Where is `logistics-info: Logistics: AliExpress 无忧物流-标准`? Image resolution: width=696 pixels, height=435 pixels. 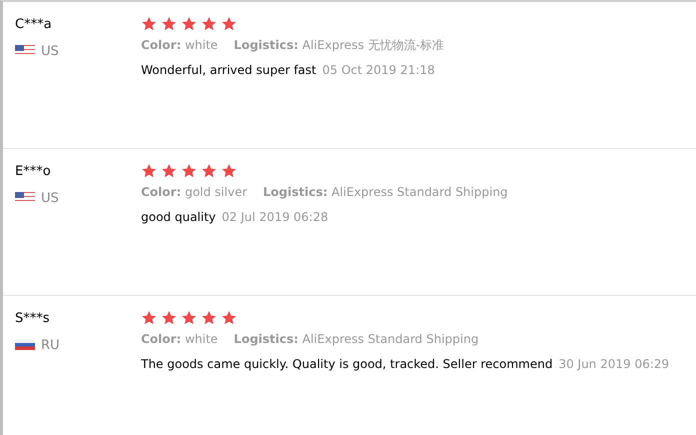
logistics-info: Logistics: AliExpress 无忧物流-标准 is located at coordinates (339, 45).